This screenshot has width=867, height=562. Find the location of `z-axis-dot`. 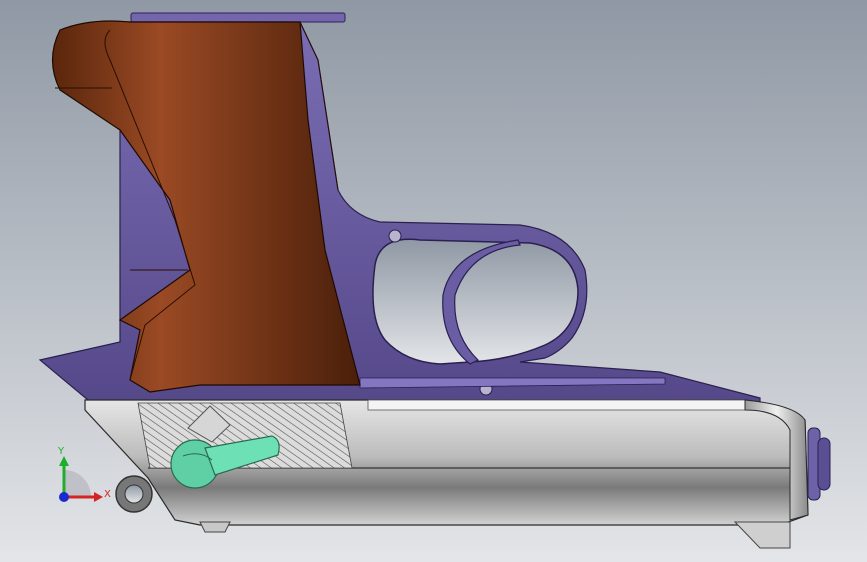

z-axis-dot is located at coordinates (64, 497).